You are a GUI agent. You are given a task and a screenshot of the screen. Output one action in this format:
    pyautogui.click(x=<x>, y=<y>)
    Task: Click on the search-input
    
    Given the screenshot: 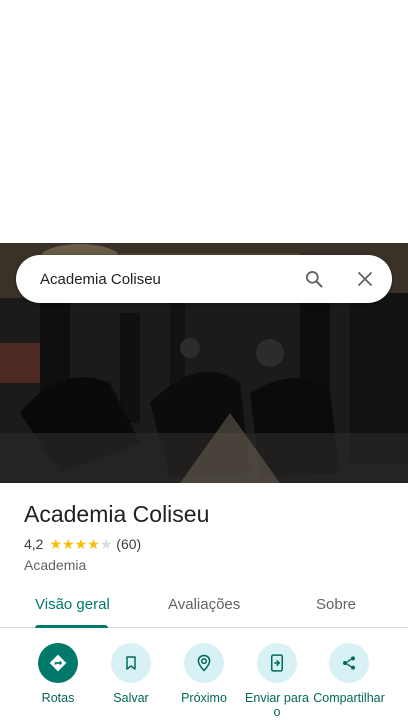 What is the action you would take?
    pyautogui.click(x=165, y=279)
    